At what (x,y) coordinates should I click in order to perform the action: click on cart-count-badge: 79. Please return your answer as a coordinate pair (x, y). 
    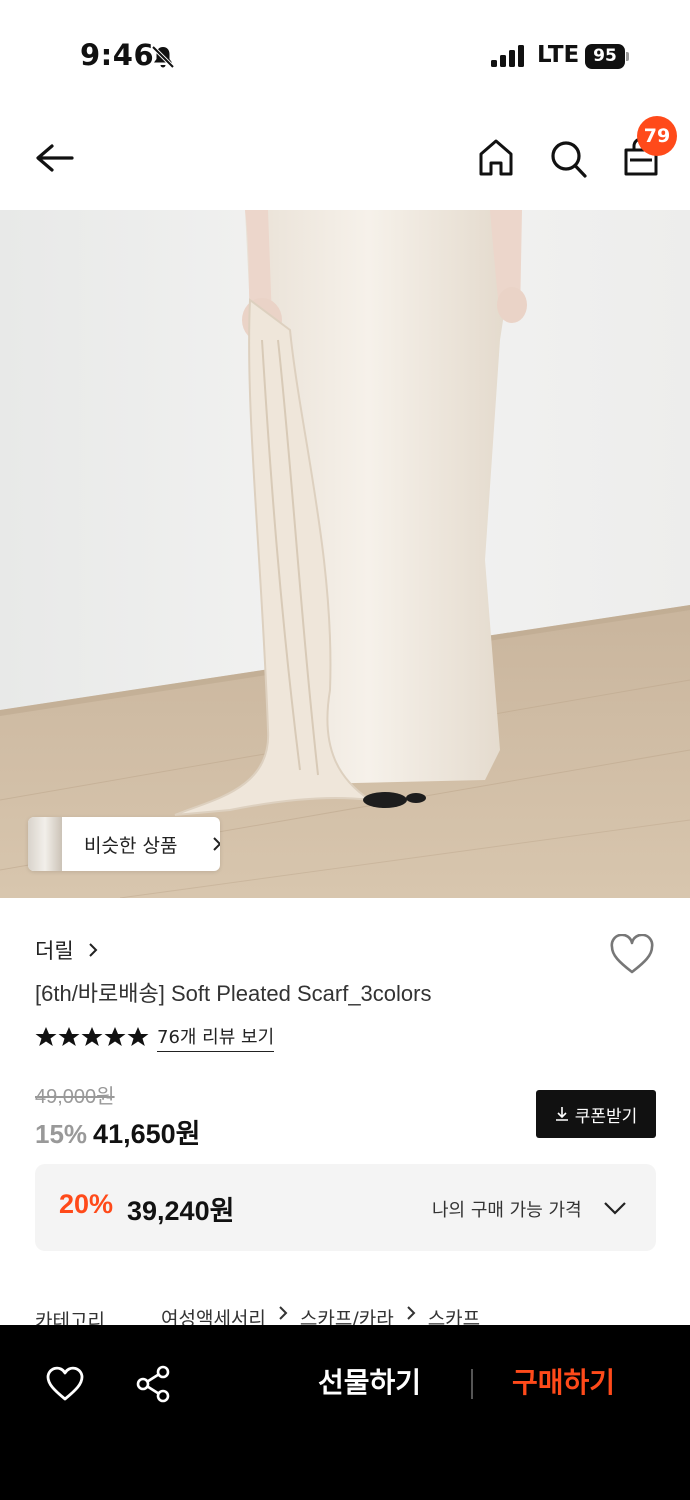
    Looking at the image, I should click on (657, 136).